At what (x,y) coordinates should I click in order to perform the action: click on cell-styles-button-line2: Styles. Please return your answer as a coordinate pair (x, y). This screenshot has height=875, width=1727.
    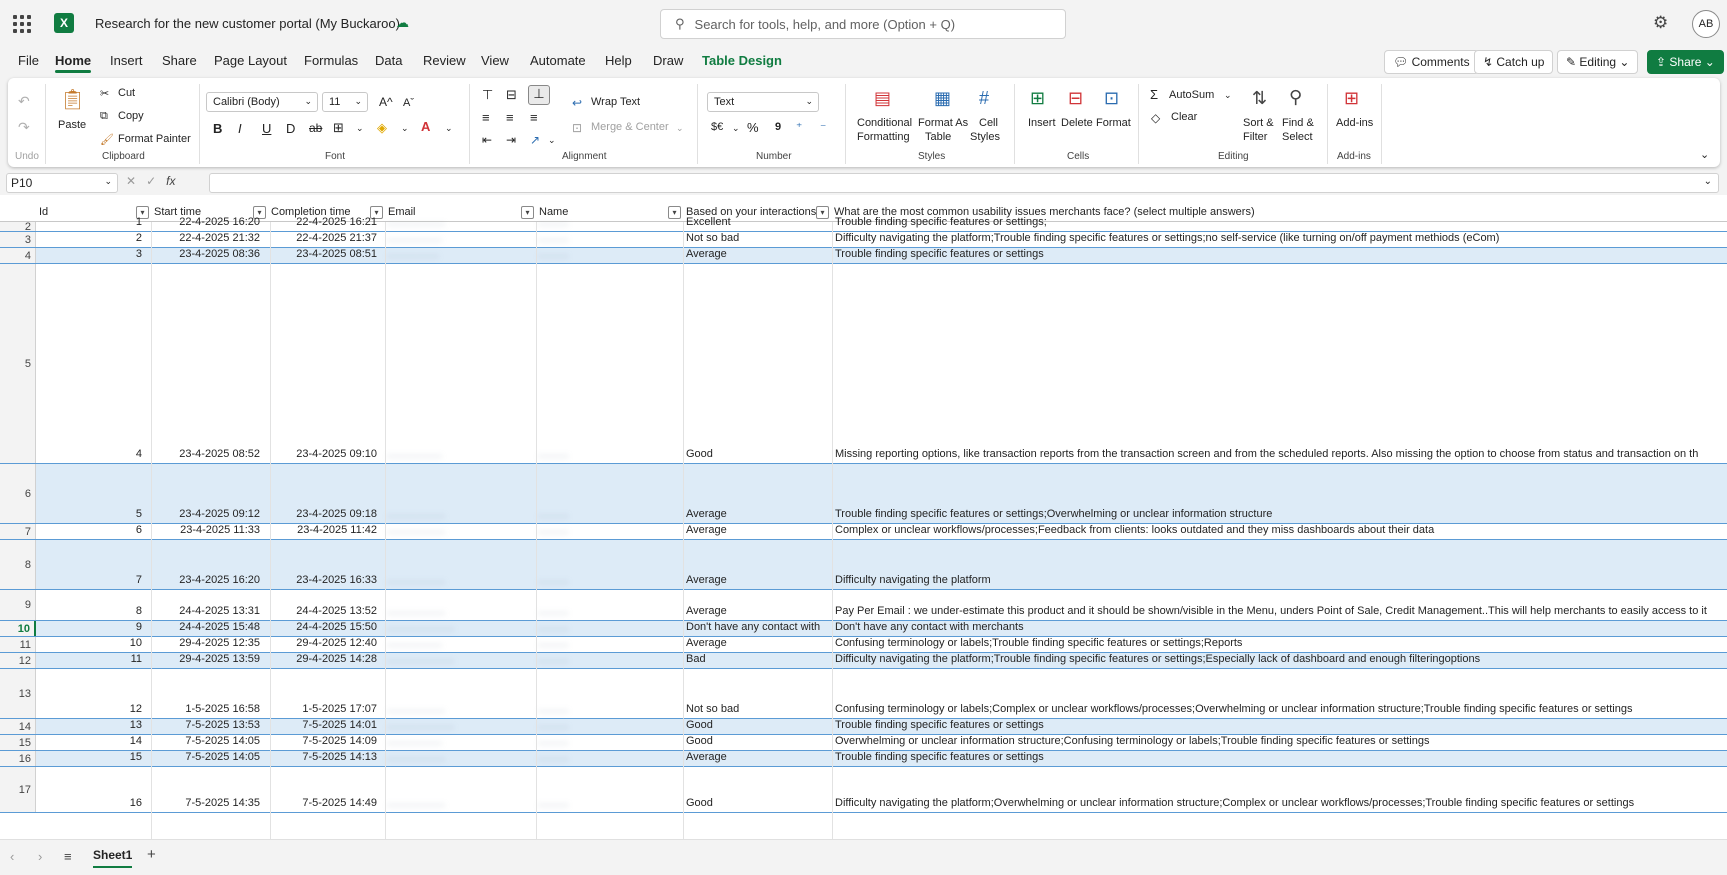
    Looking at the image, I should click on (985, 137).